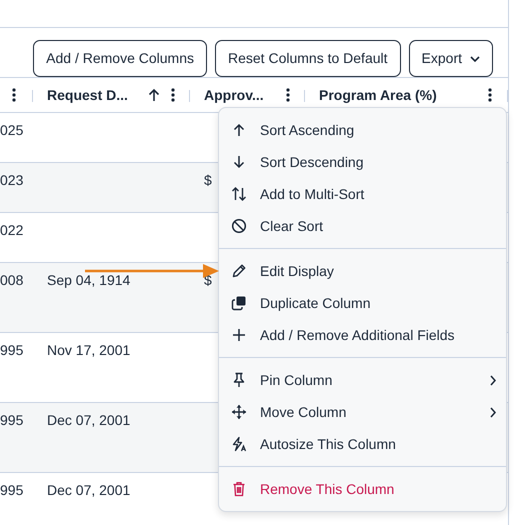 Image resolution: width=518 pixels, height=525 pixels. Describe the element at coordinates (362, 444) in the screenshot. I see `menu-item: Autosize This Column` at that location.